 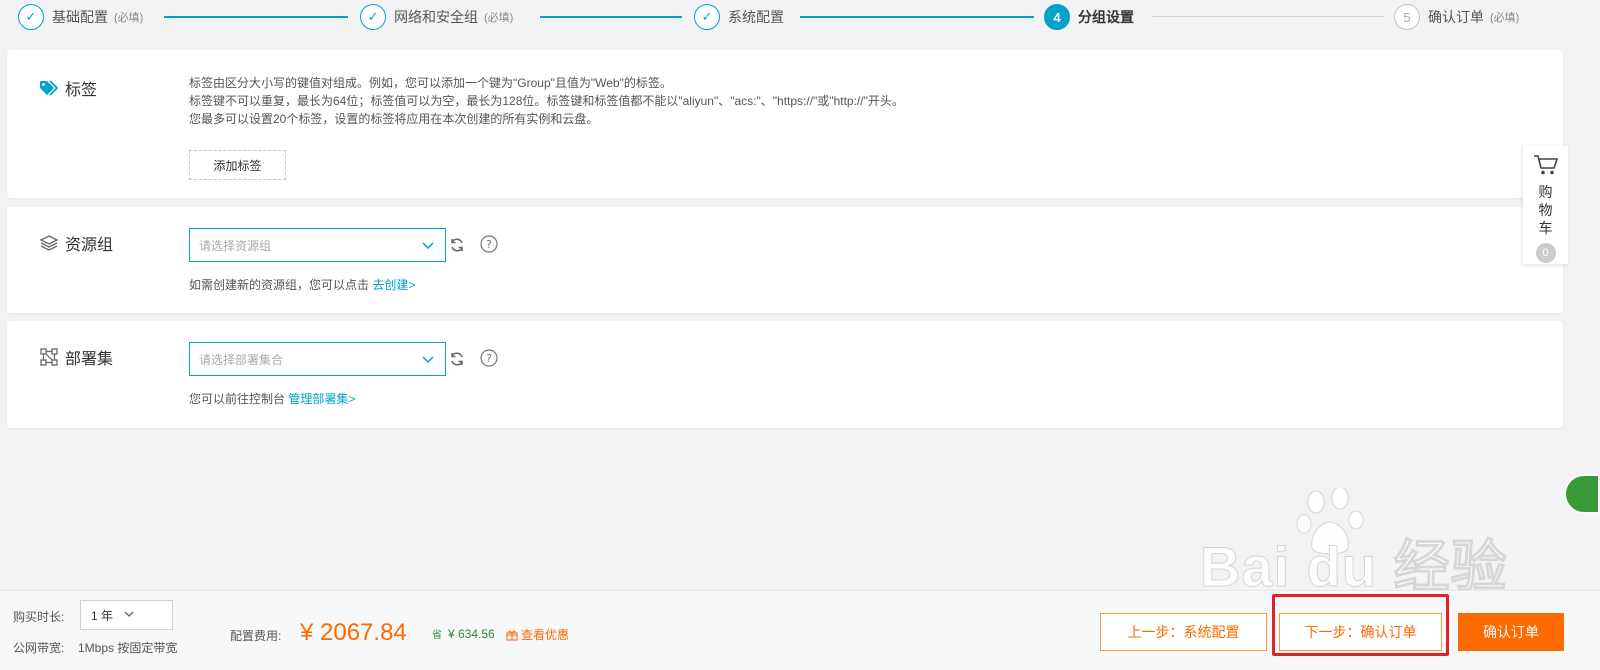 I want to click on tags-title-text: 标签, so click(x=81, y=90).